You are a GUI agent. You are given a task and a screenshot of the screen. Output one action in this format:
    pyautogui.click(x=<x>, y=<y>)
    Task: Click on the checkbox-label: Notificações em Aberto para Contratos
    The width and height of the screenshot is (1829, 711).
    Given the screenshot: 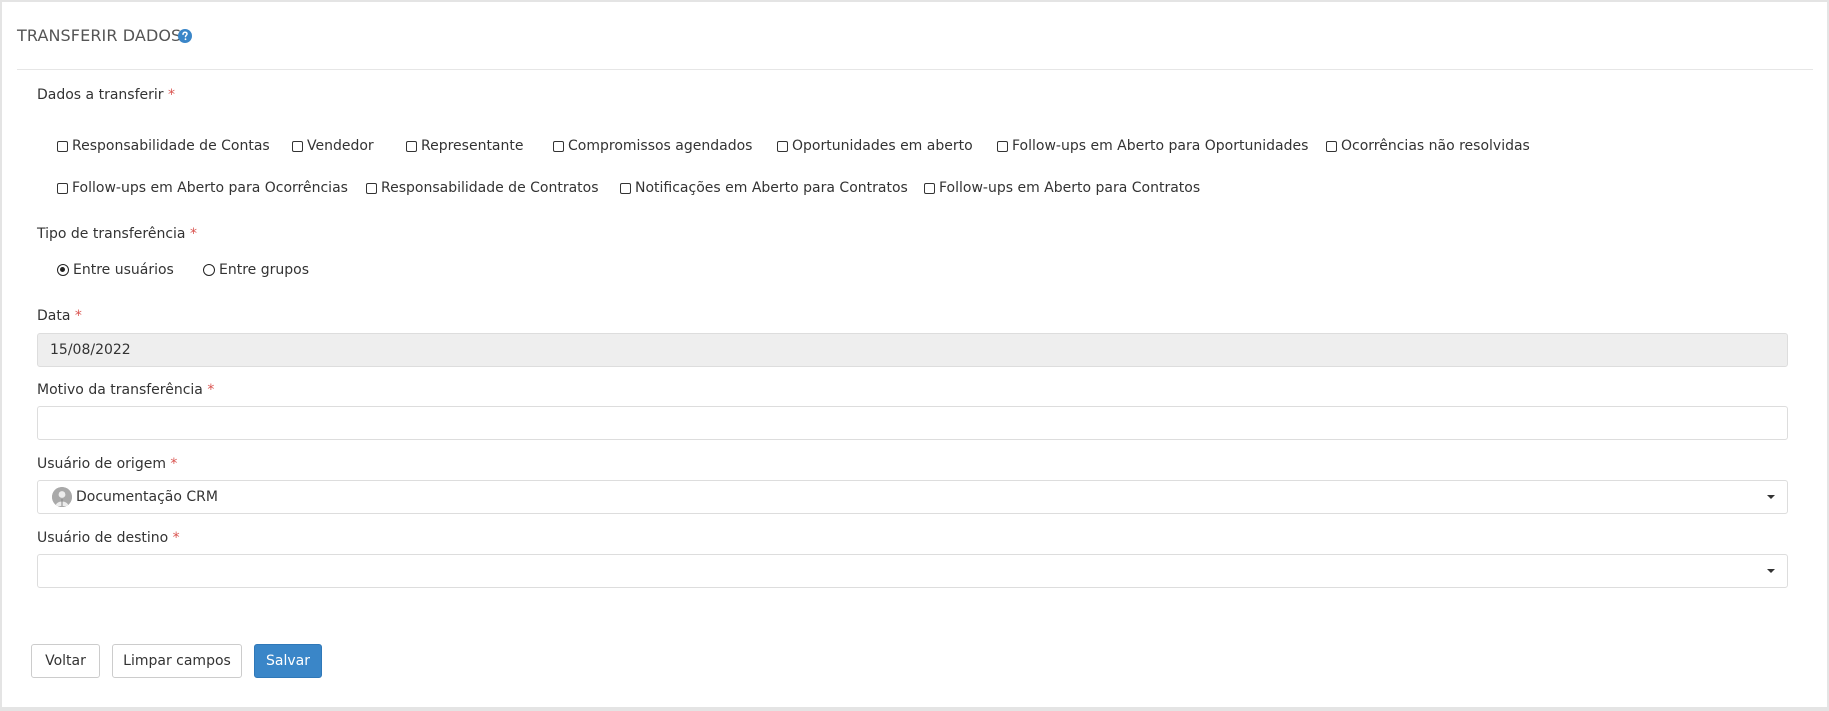 What is the action you would take?
    pyautogui.click(x=771, y=188)
    